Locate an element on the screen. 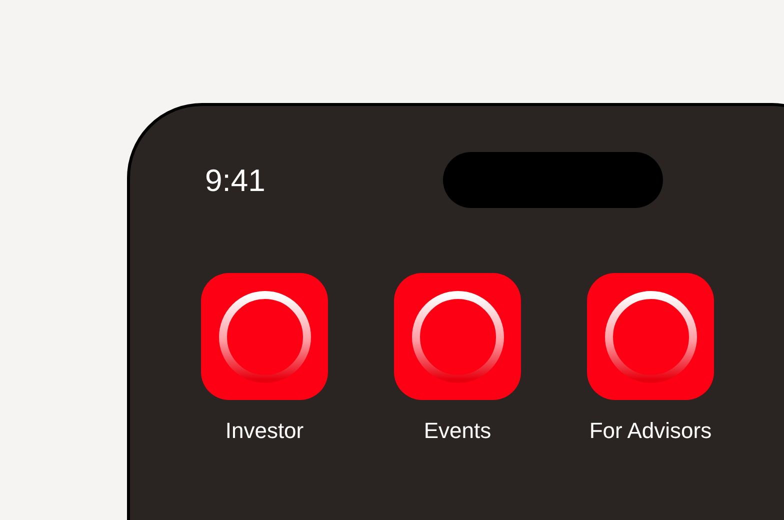  app-label: Investor is located at coordinates (264, 431).